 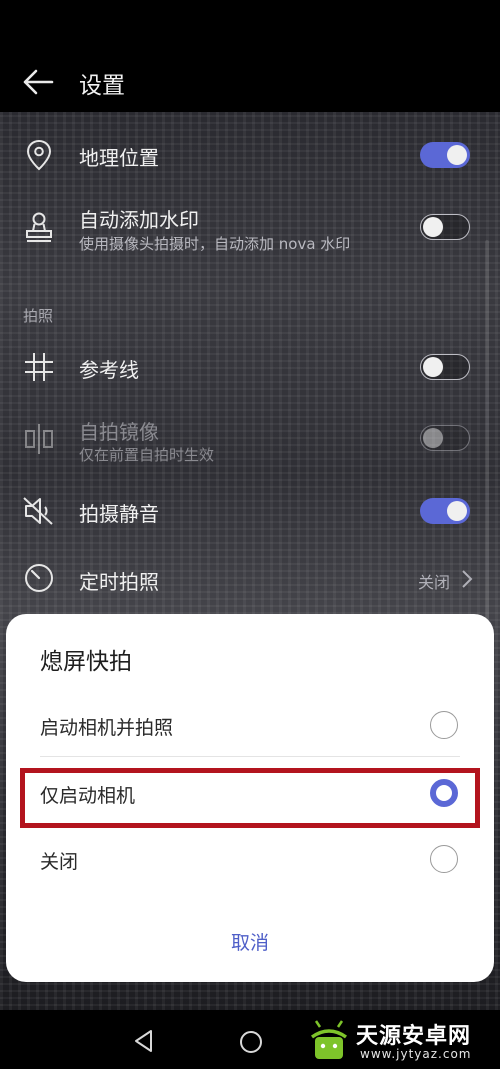 I want to click on grid-toggle, so click(x=445, y=367).